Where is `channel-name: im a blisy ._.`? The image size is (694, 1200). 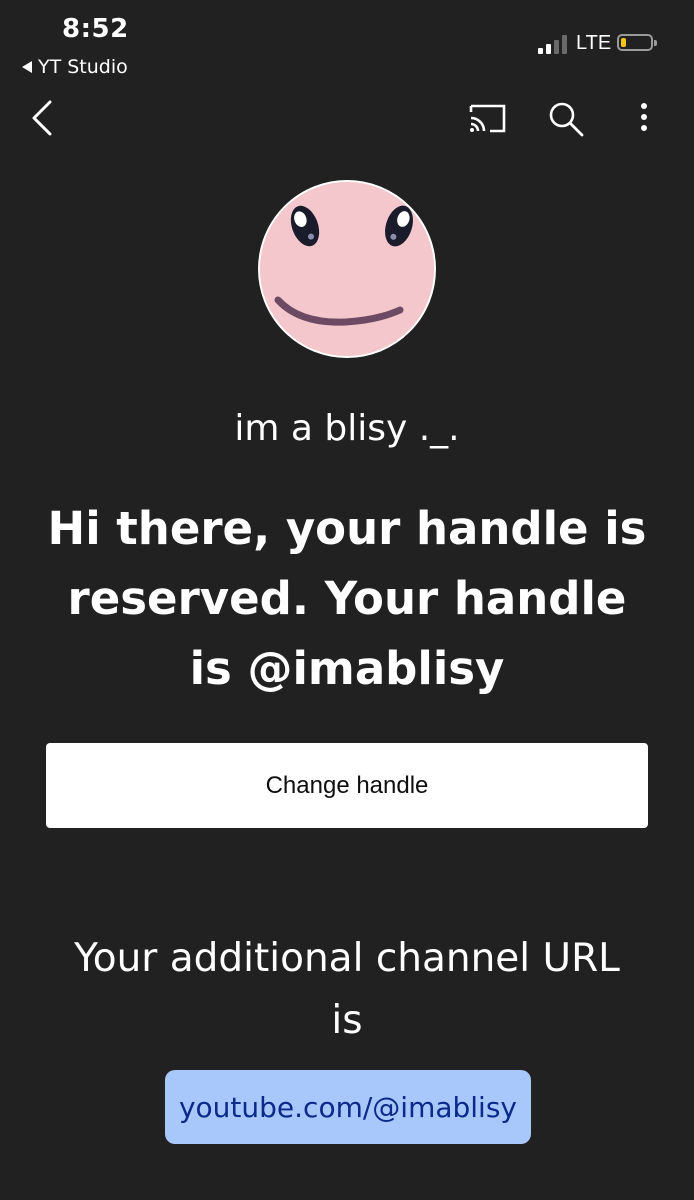
channel-name: im a blisy ._. is located at coordinates (347, 428).